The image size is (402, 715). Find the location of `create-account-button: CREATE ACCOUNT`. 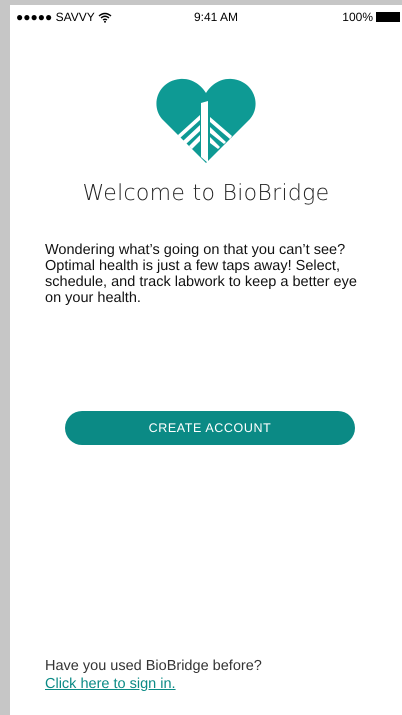

create-account-button: CREATE ACCOUNT is located at coordinates (210, 428).